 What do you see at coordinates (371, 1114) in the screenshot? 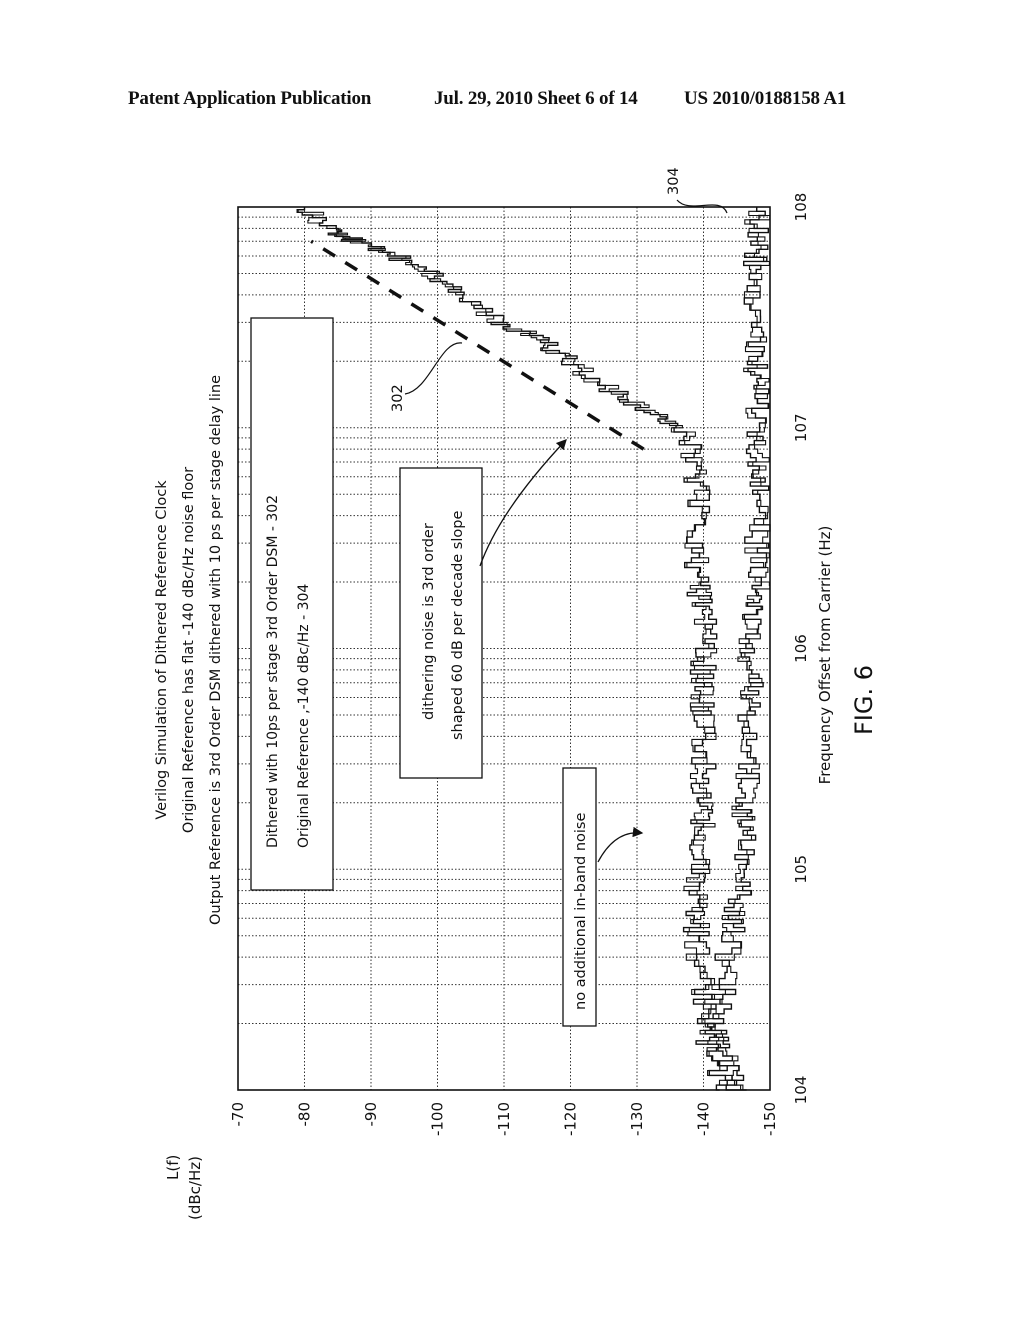
I see `y-tick-label: -90` at bounding box center [371, 1114].